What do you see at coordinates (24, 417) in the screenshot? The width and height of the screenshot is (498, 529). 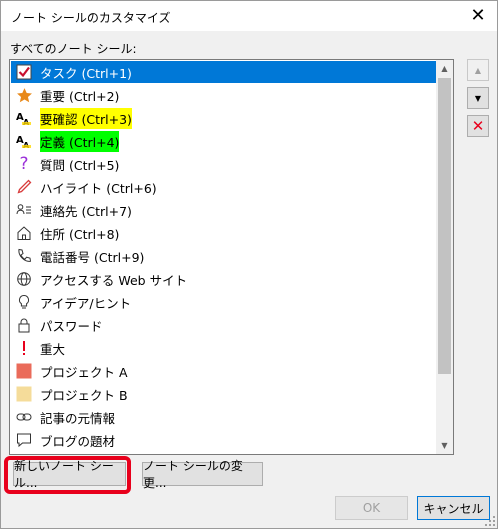 I see `link-icon` at bounding box center [24, 417].